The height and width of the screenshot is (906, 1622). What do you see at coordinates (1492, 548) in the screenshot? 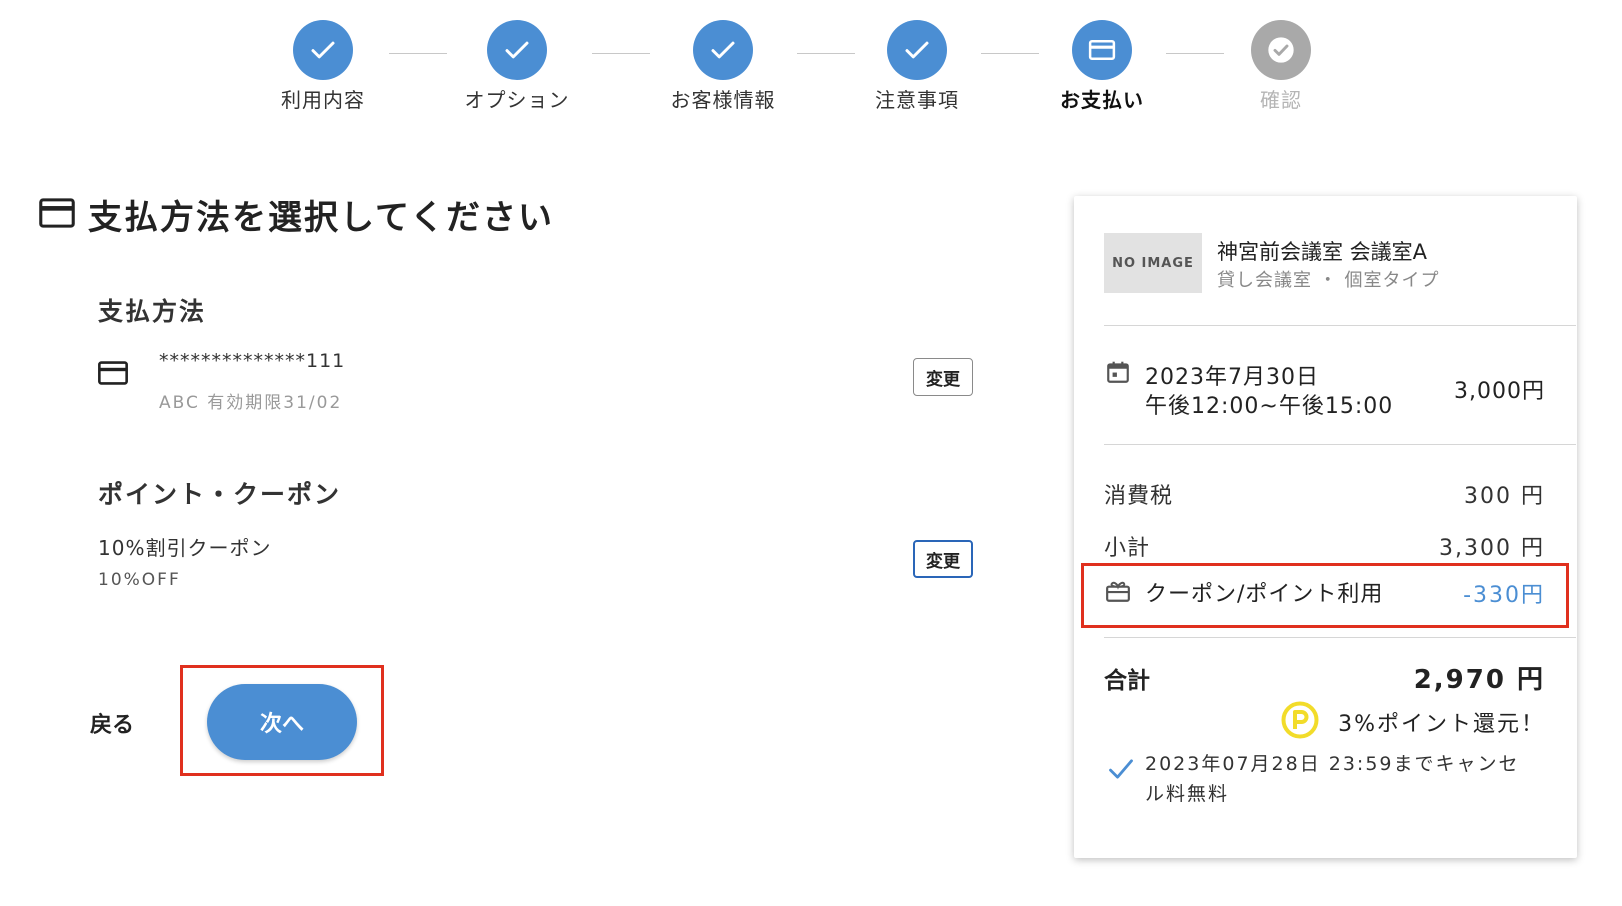
I see `subtotal-value: 3,300 円` at bounding box center [1492, 548].